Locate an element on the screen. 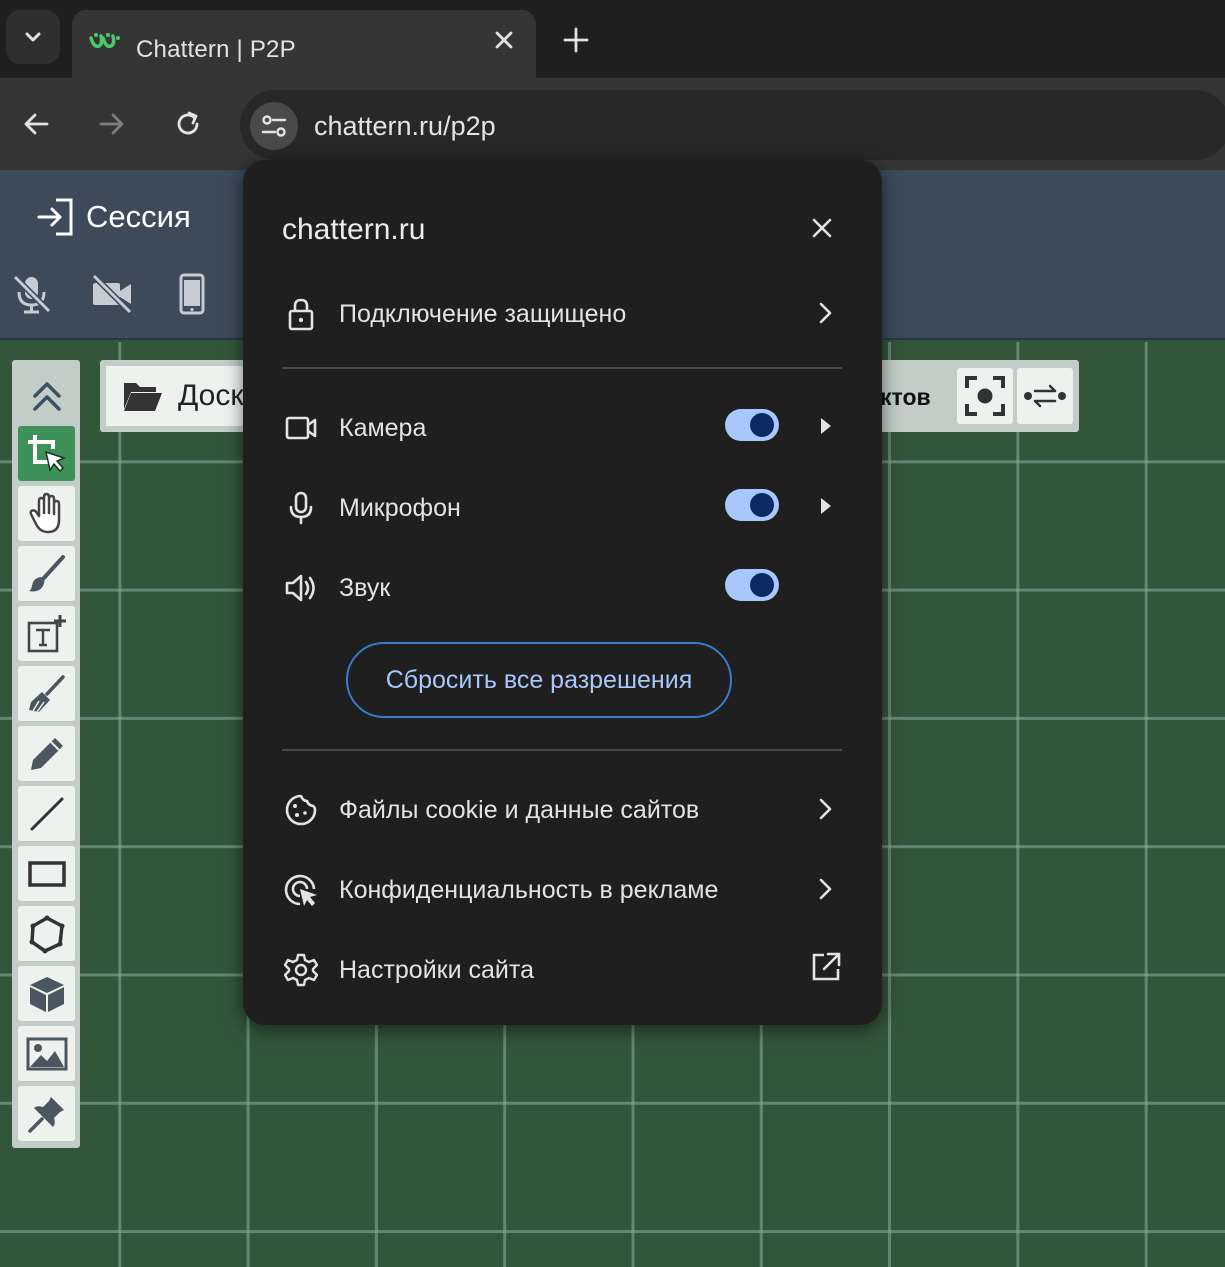  tab-title: Chattern | P2P is located at coordinates (216, 49).